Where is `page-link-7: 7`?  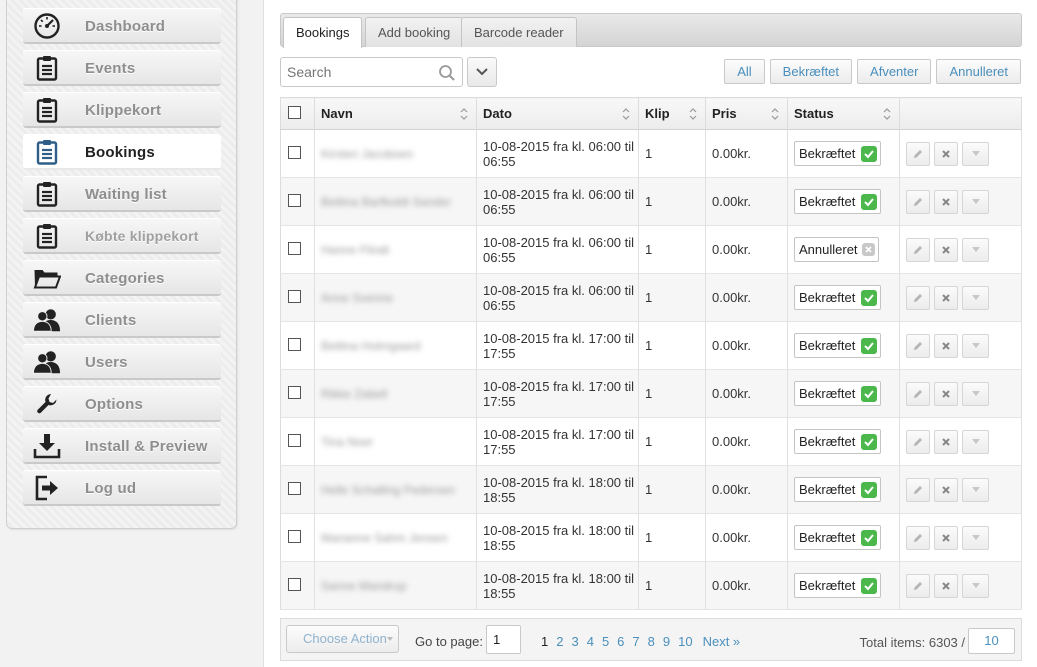
page-link-7: 7 is located at coordinates (635, 641).